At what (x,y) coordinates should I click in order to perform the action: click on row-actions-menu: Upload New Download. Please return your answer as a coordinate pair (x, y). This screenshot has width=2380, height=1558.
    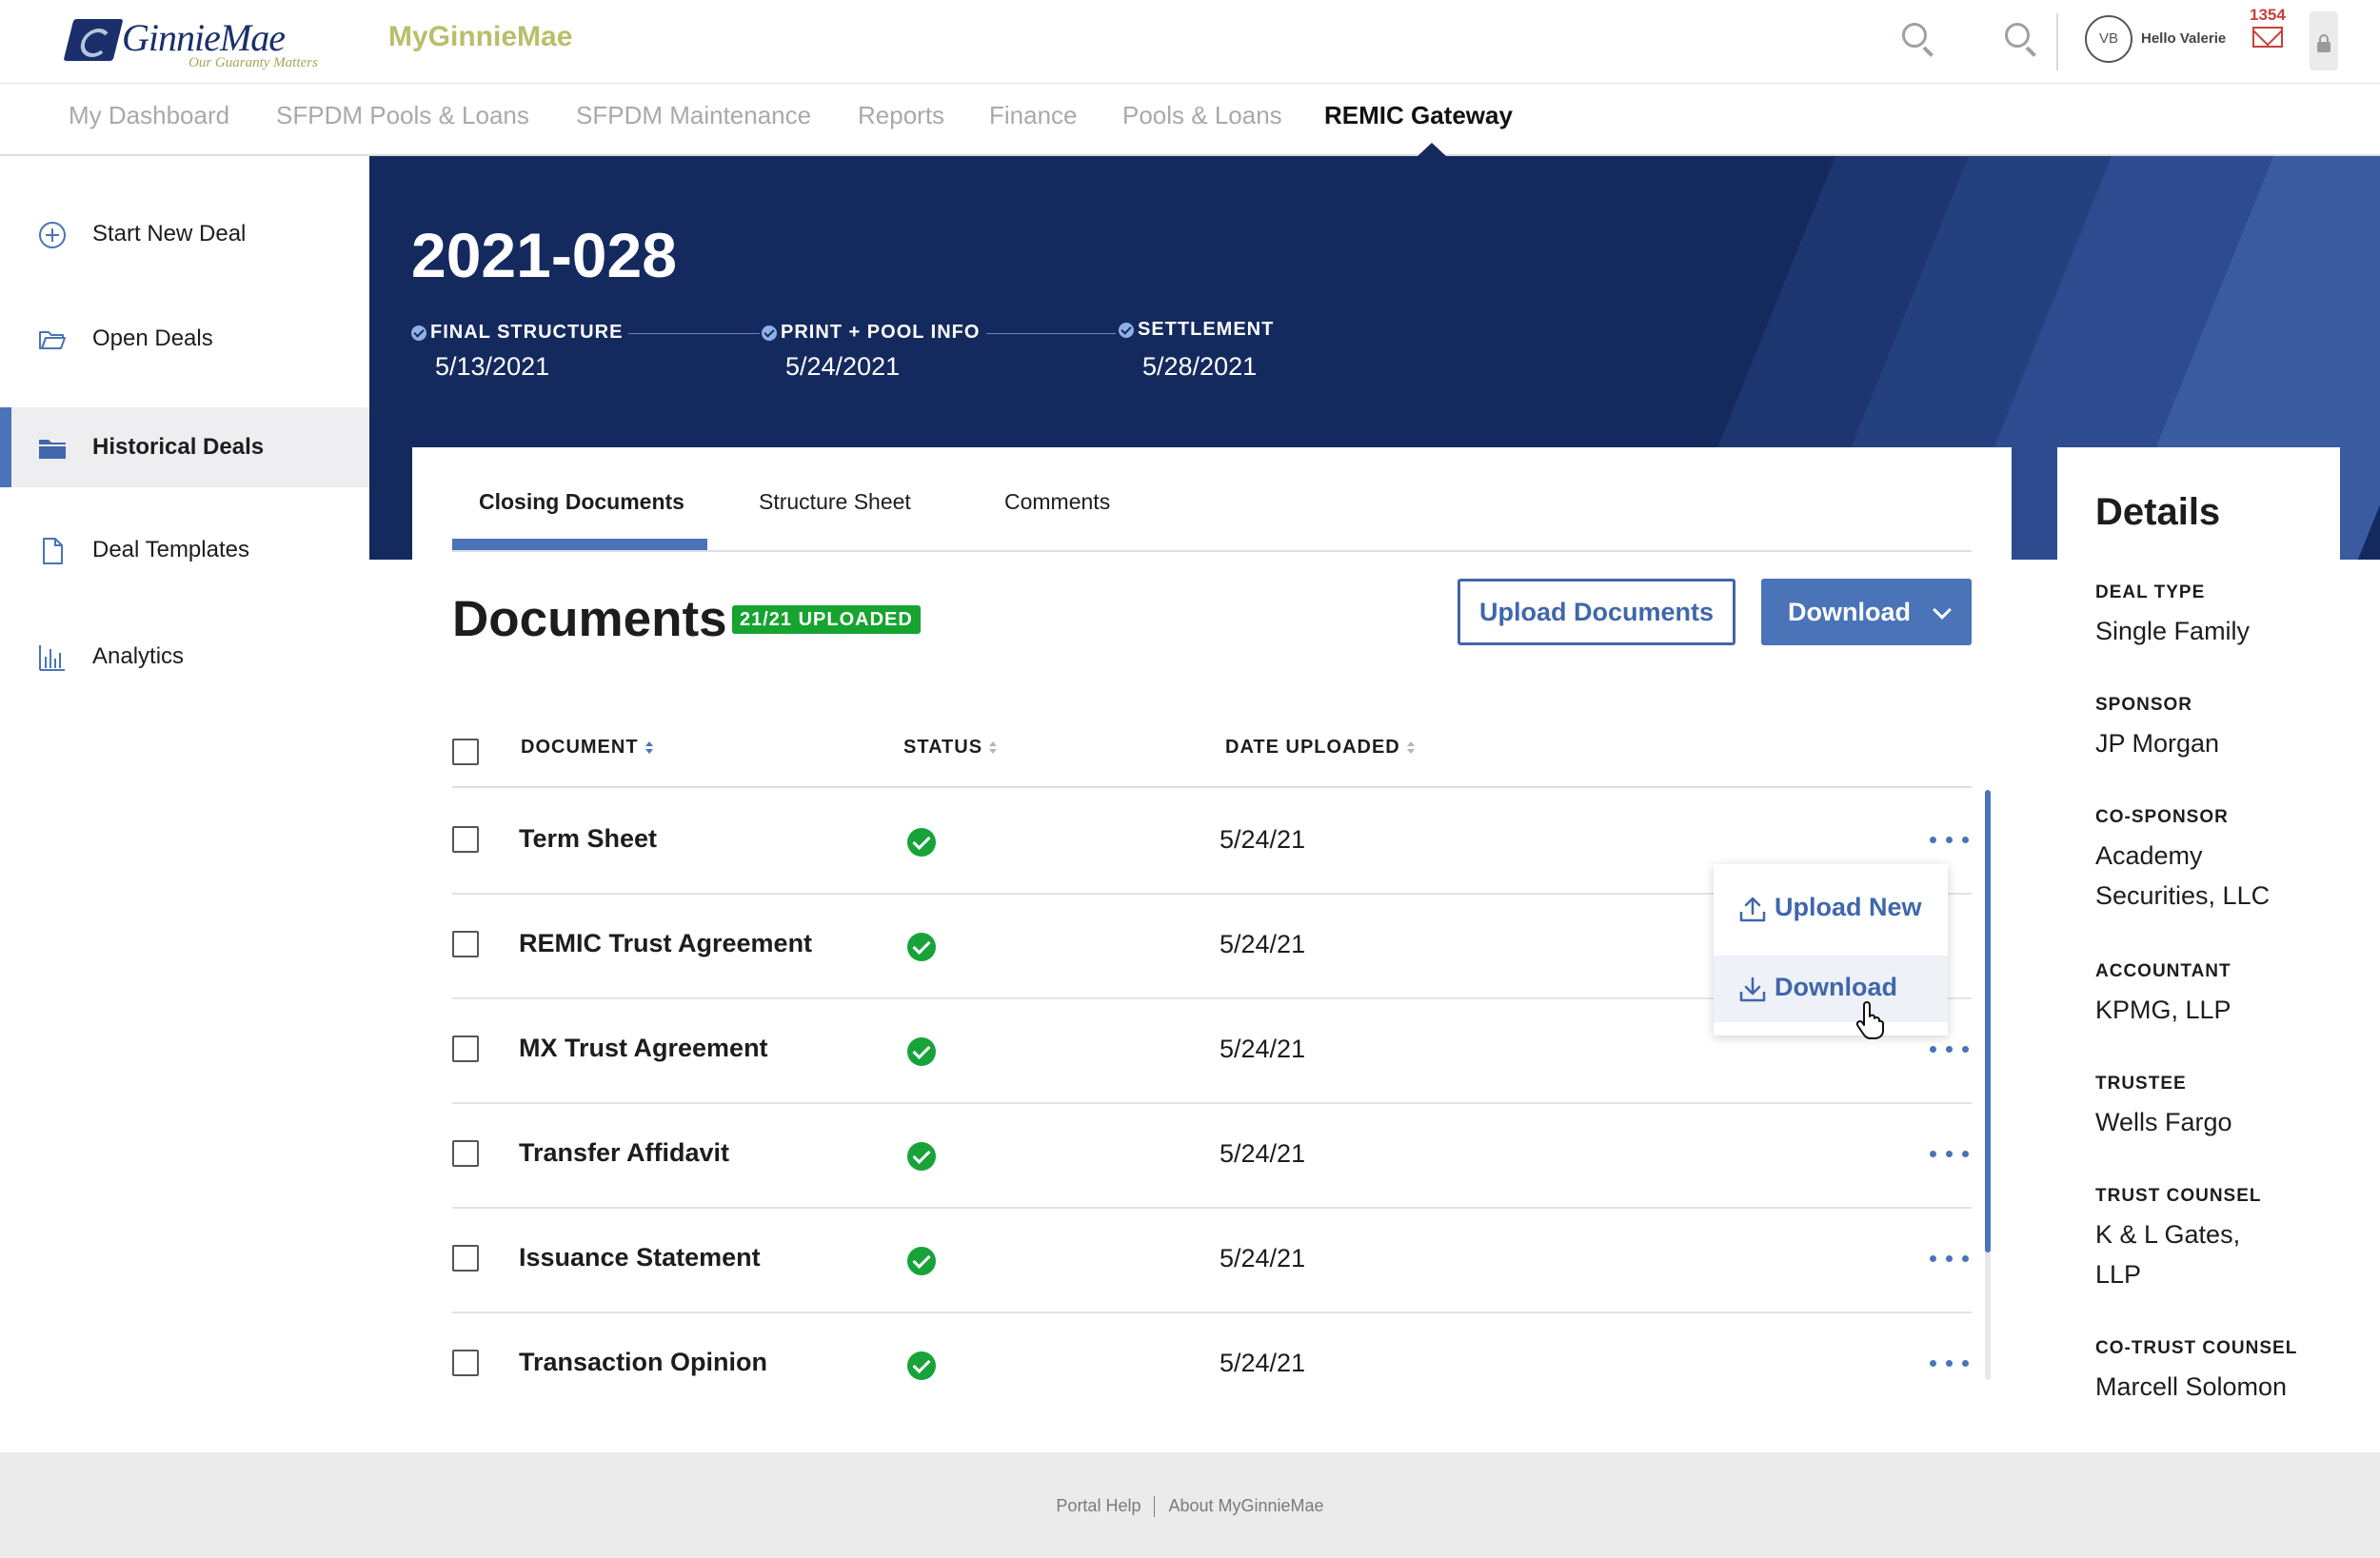
    Looking at the image, I should click on (1831, 949).